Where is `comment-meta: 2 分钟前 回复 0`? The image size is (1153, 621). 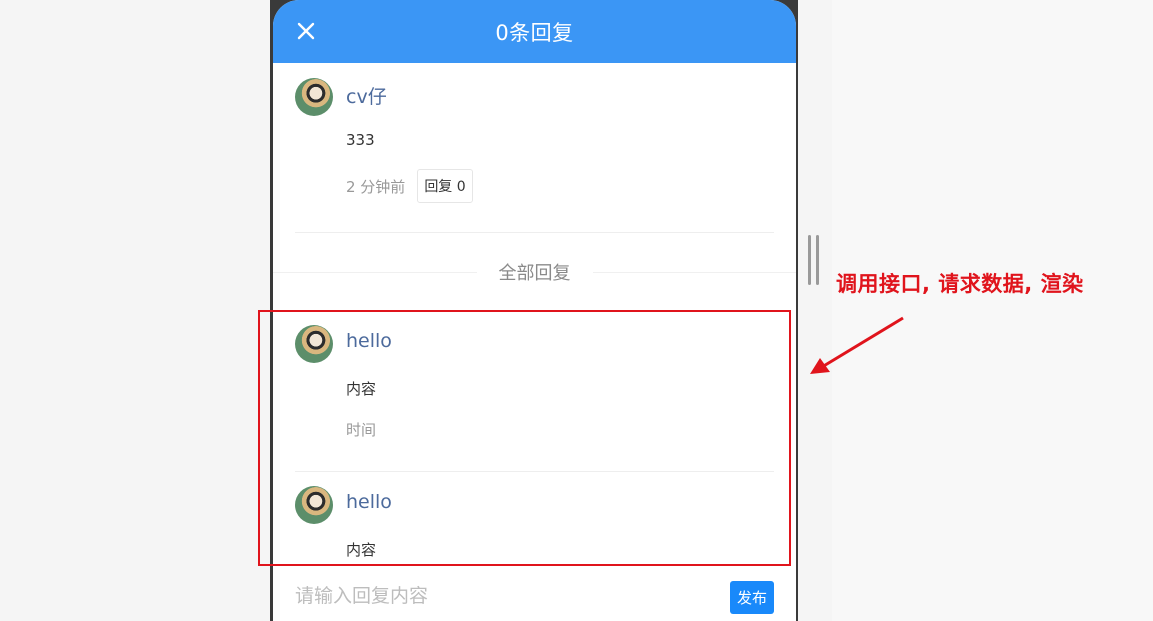
comment-meta: 2 分钟前 回复 0 is located at coordinates (409, 186).